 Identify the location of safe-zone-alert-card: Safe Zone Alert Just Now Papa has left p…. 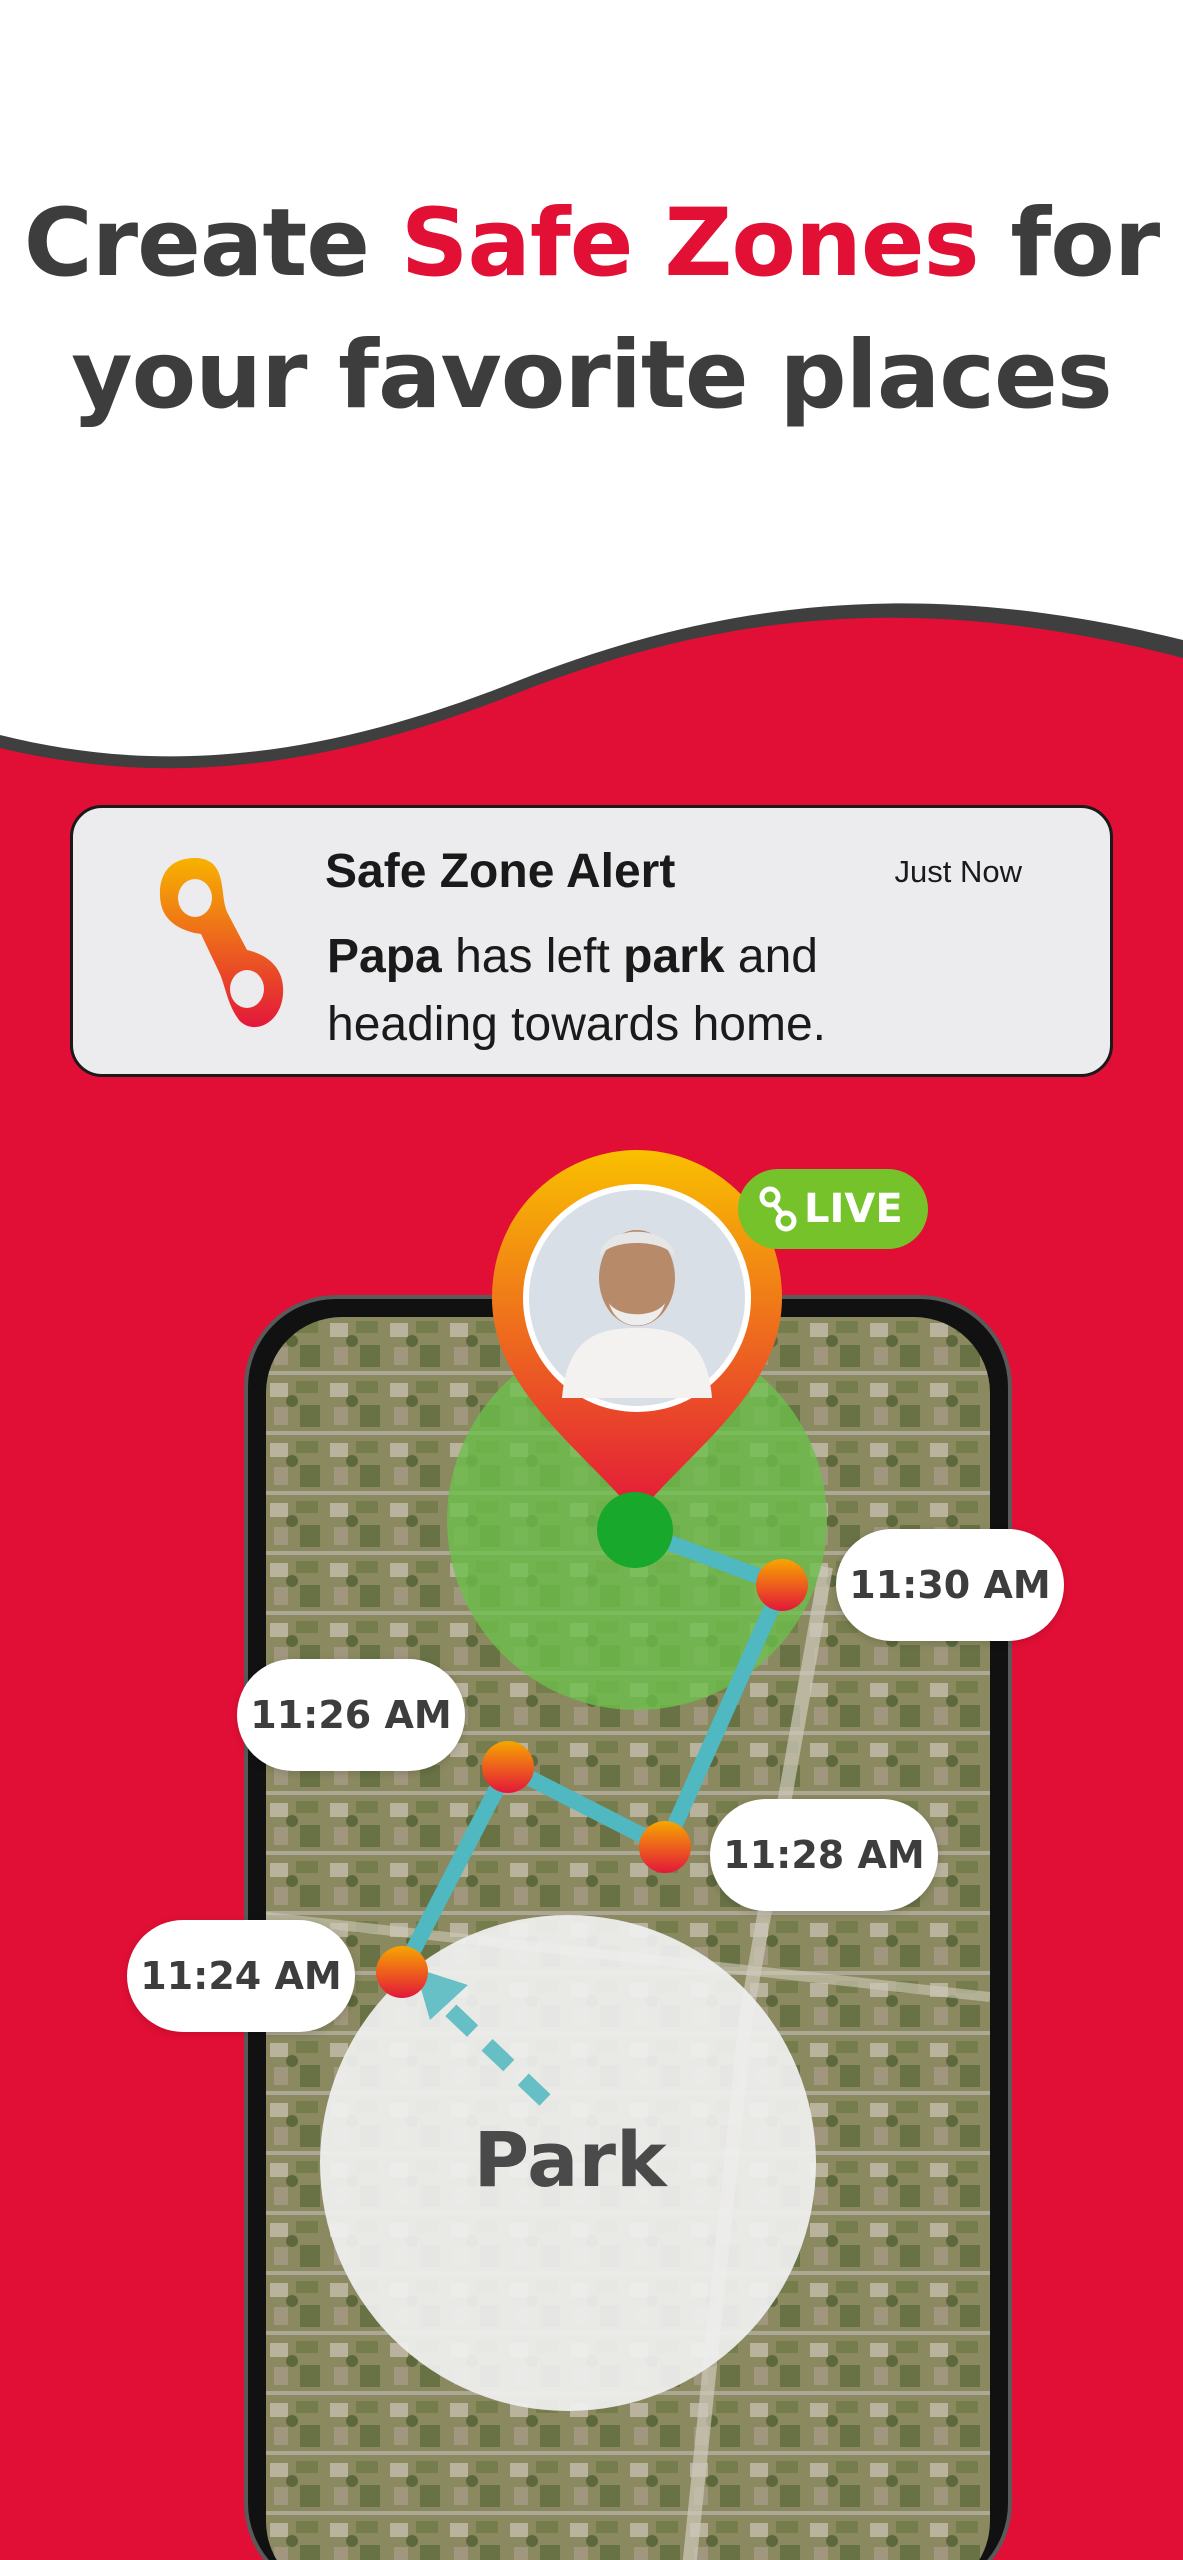
(591, 941).